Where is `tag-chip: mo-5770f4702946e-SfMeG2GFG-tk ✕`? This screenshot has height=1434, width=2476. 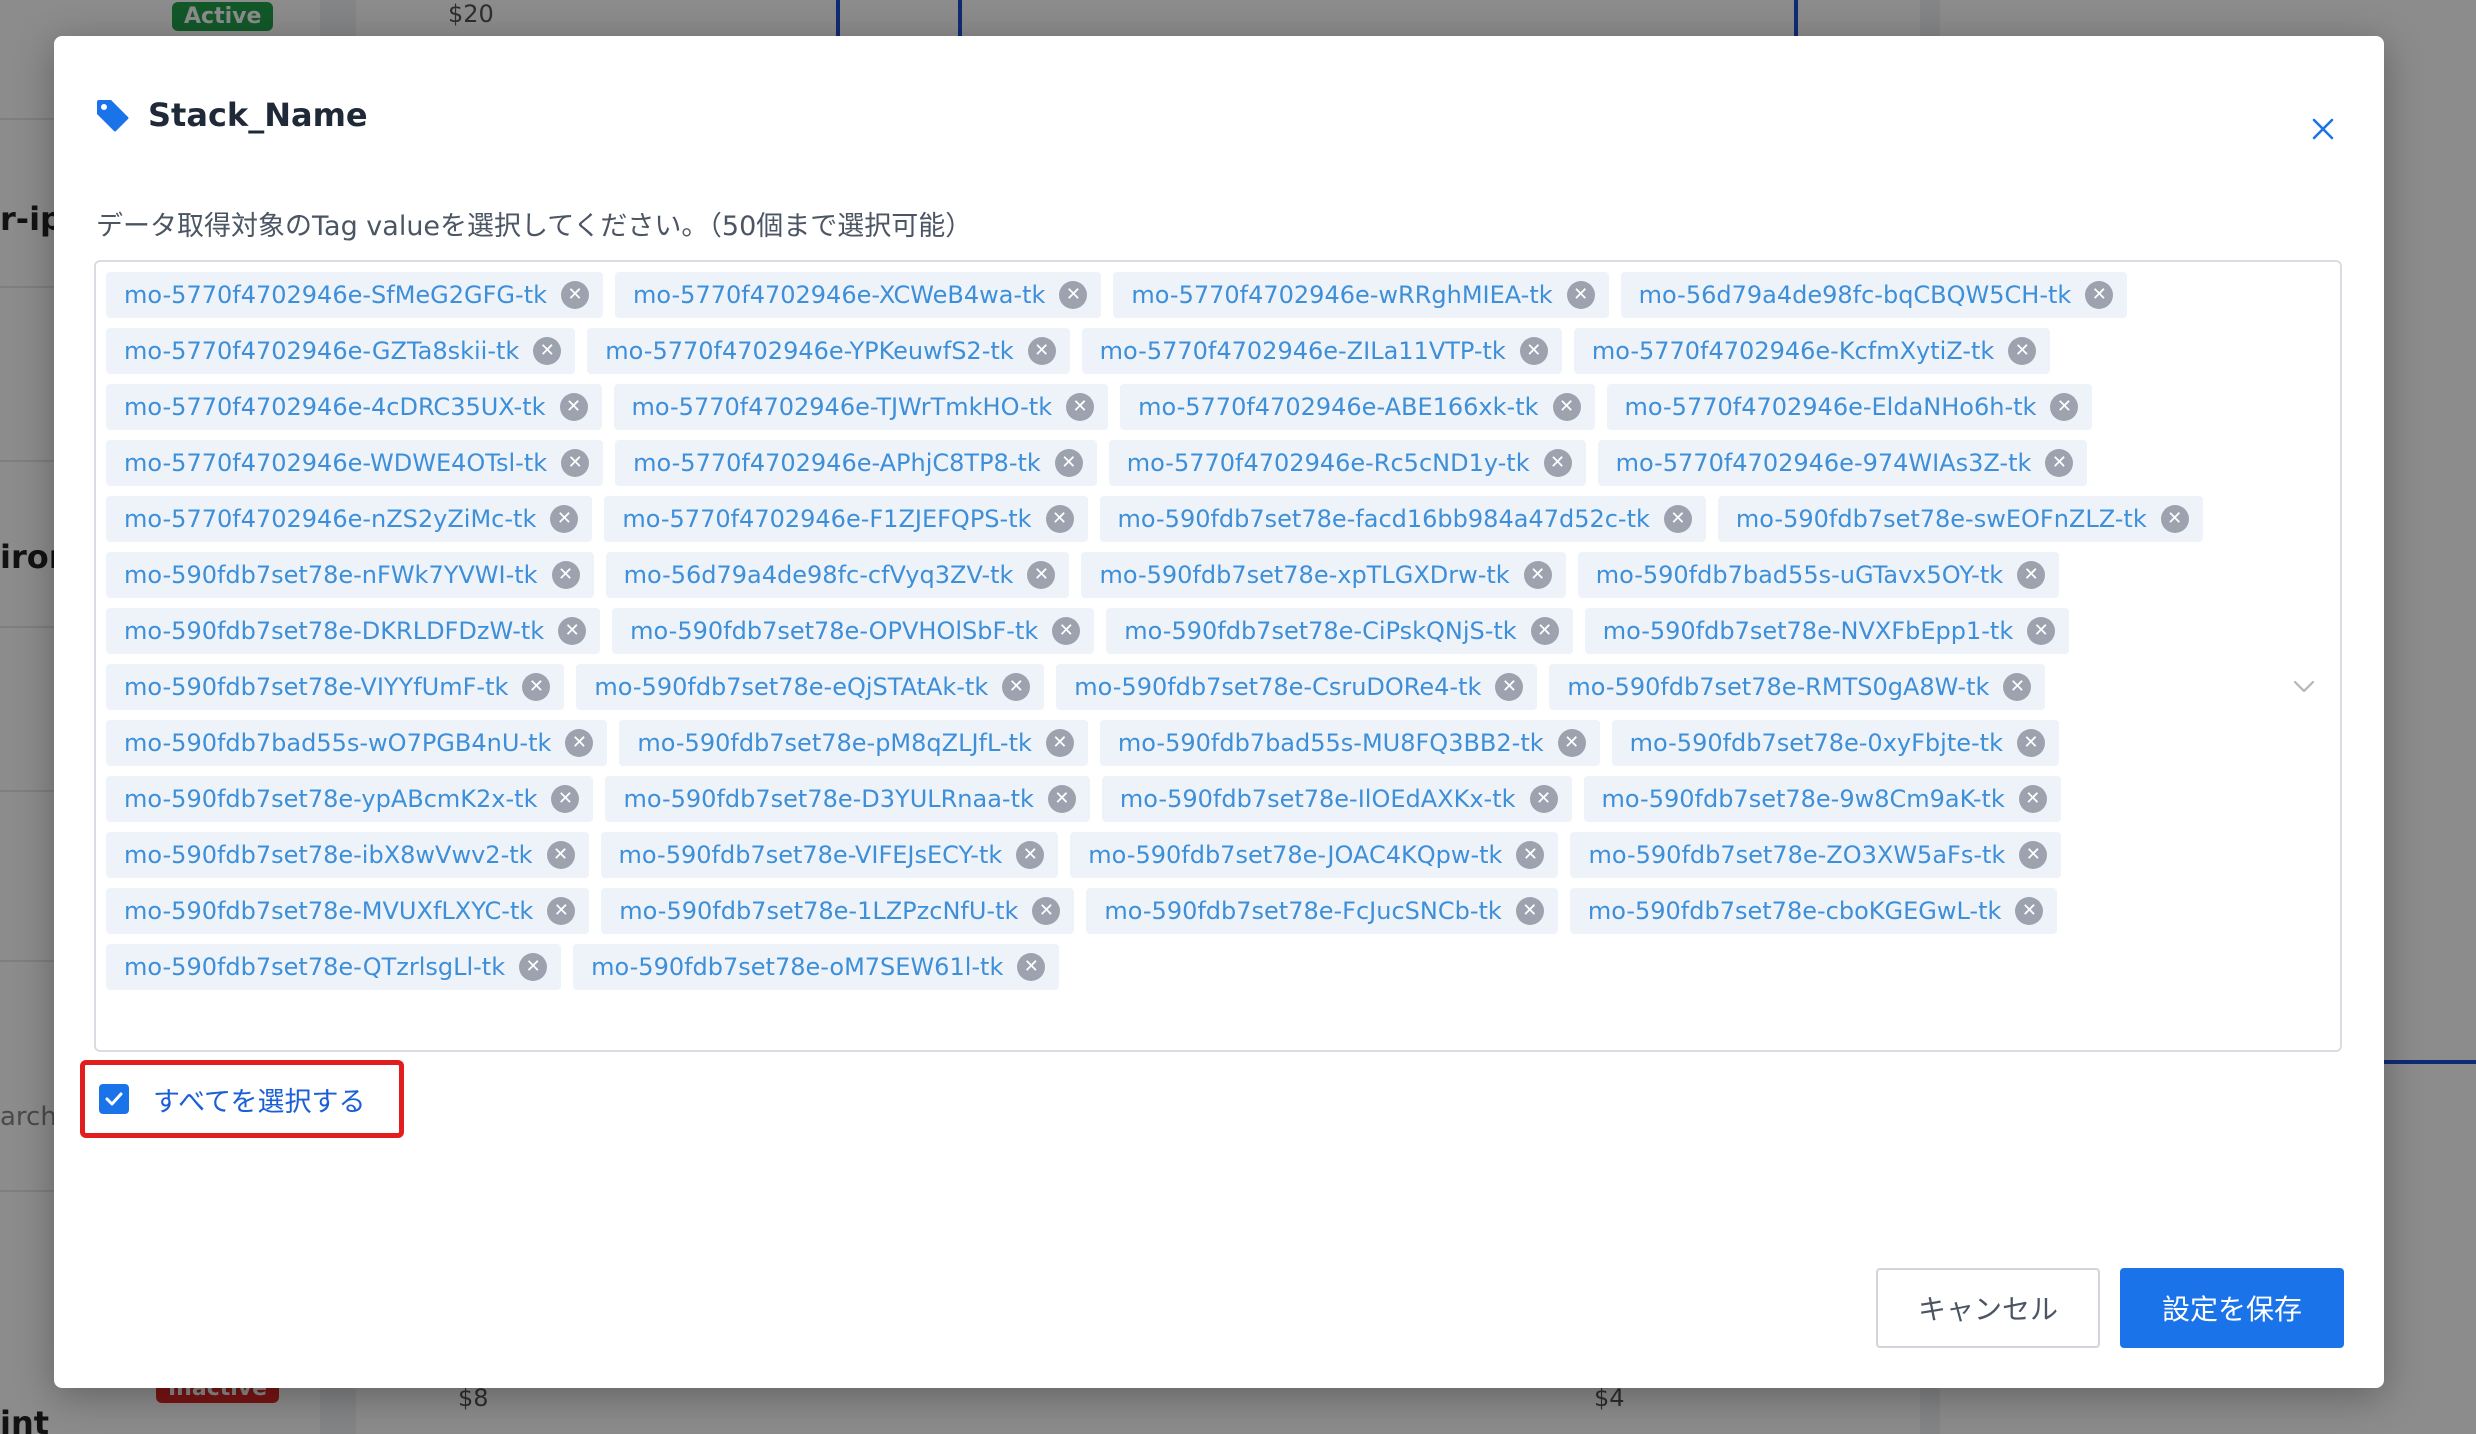 tag-chip: mo-5770f4702946e-SfMeG2GFG-tk ✕ is located at coordinates (354, 295).